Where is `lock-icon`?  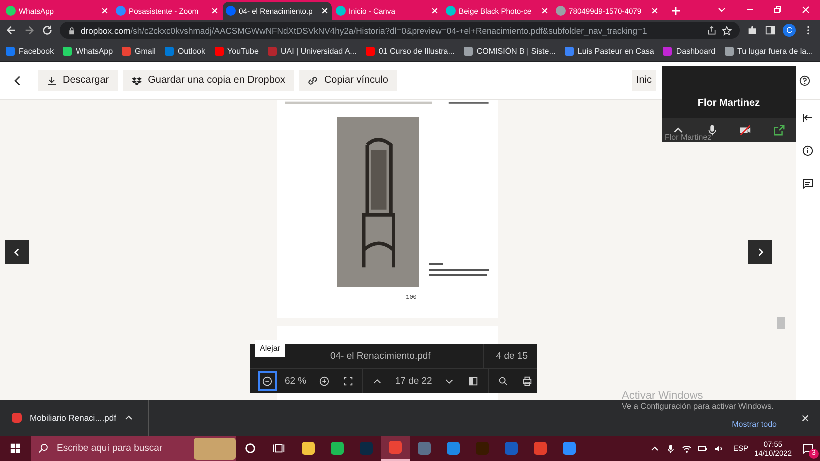 lock-icon is located at coordinates (72, 30).